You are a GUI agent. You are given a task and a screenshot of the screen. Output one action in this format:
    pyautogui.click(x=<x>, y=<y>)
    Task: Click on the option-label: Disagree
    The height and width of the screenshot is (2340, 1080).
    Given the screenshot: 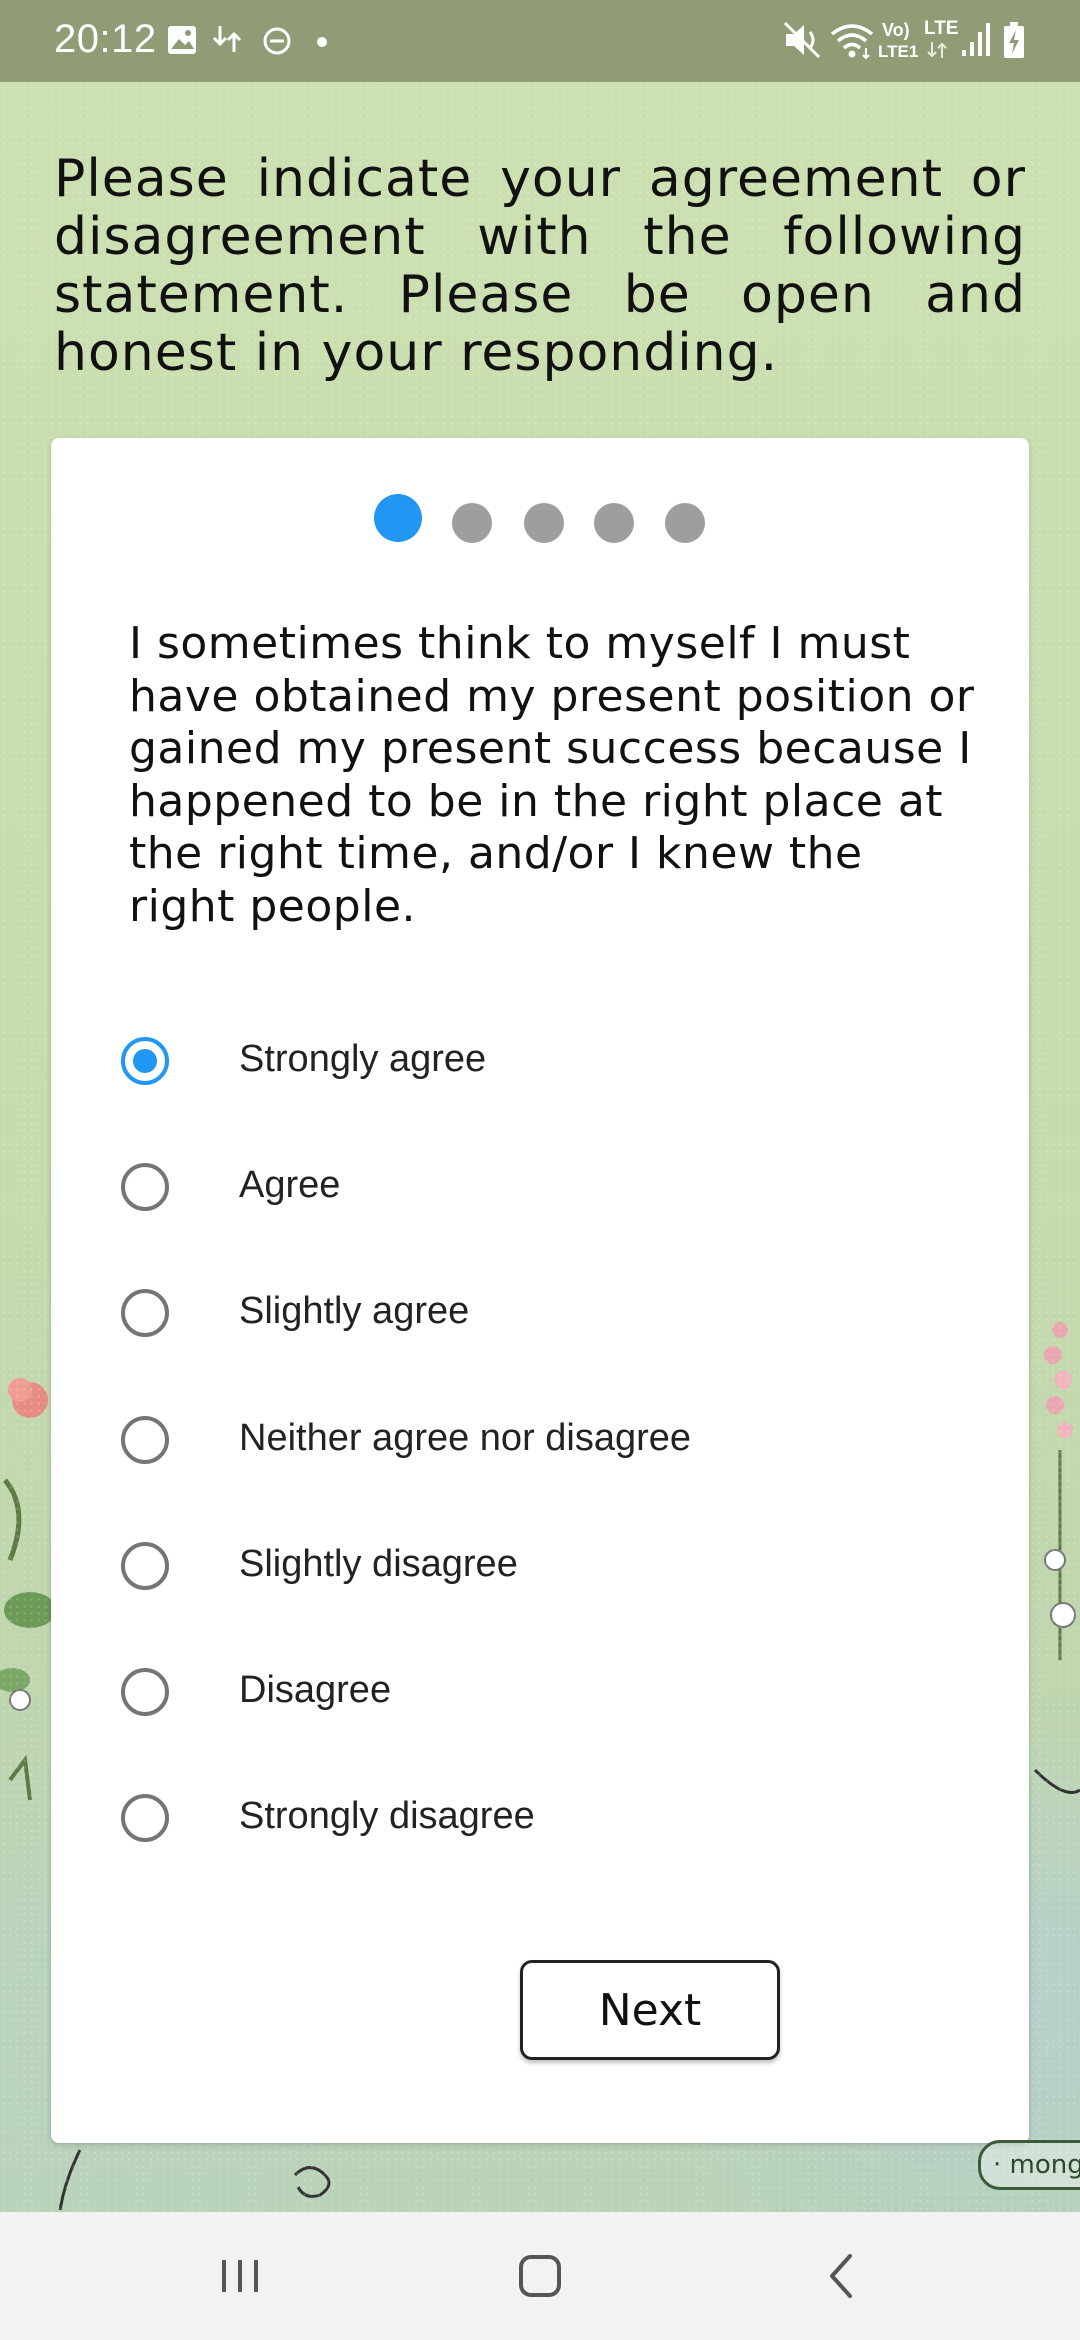 What is the action you would take?
    pyautogui.click(x=315, y=1690)
    